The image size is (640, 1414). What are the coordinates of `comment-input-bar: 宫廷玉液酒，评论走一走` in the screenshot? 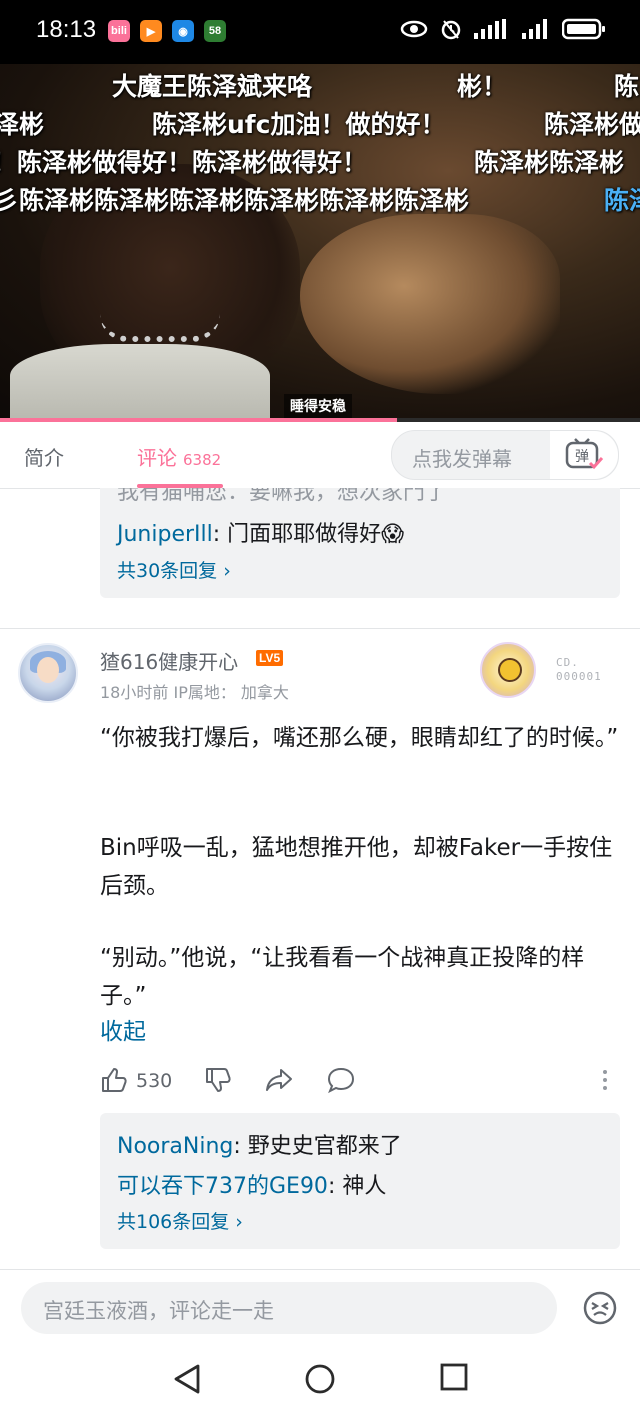 It's located at (320, 1307).